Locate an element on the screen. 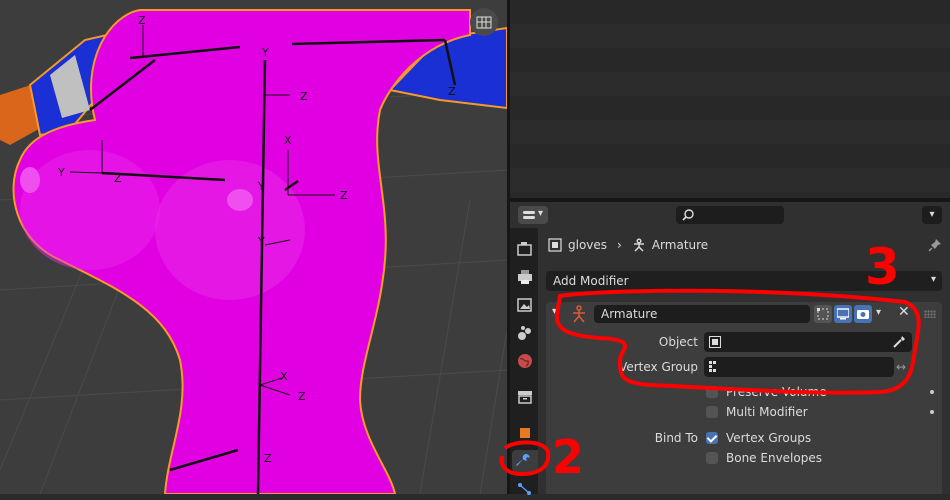 The height and width of the screenshot is (500, 950). annotation-label-3: 3 is located at coordinates (882, 267).